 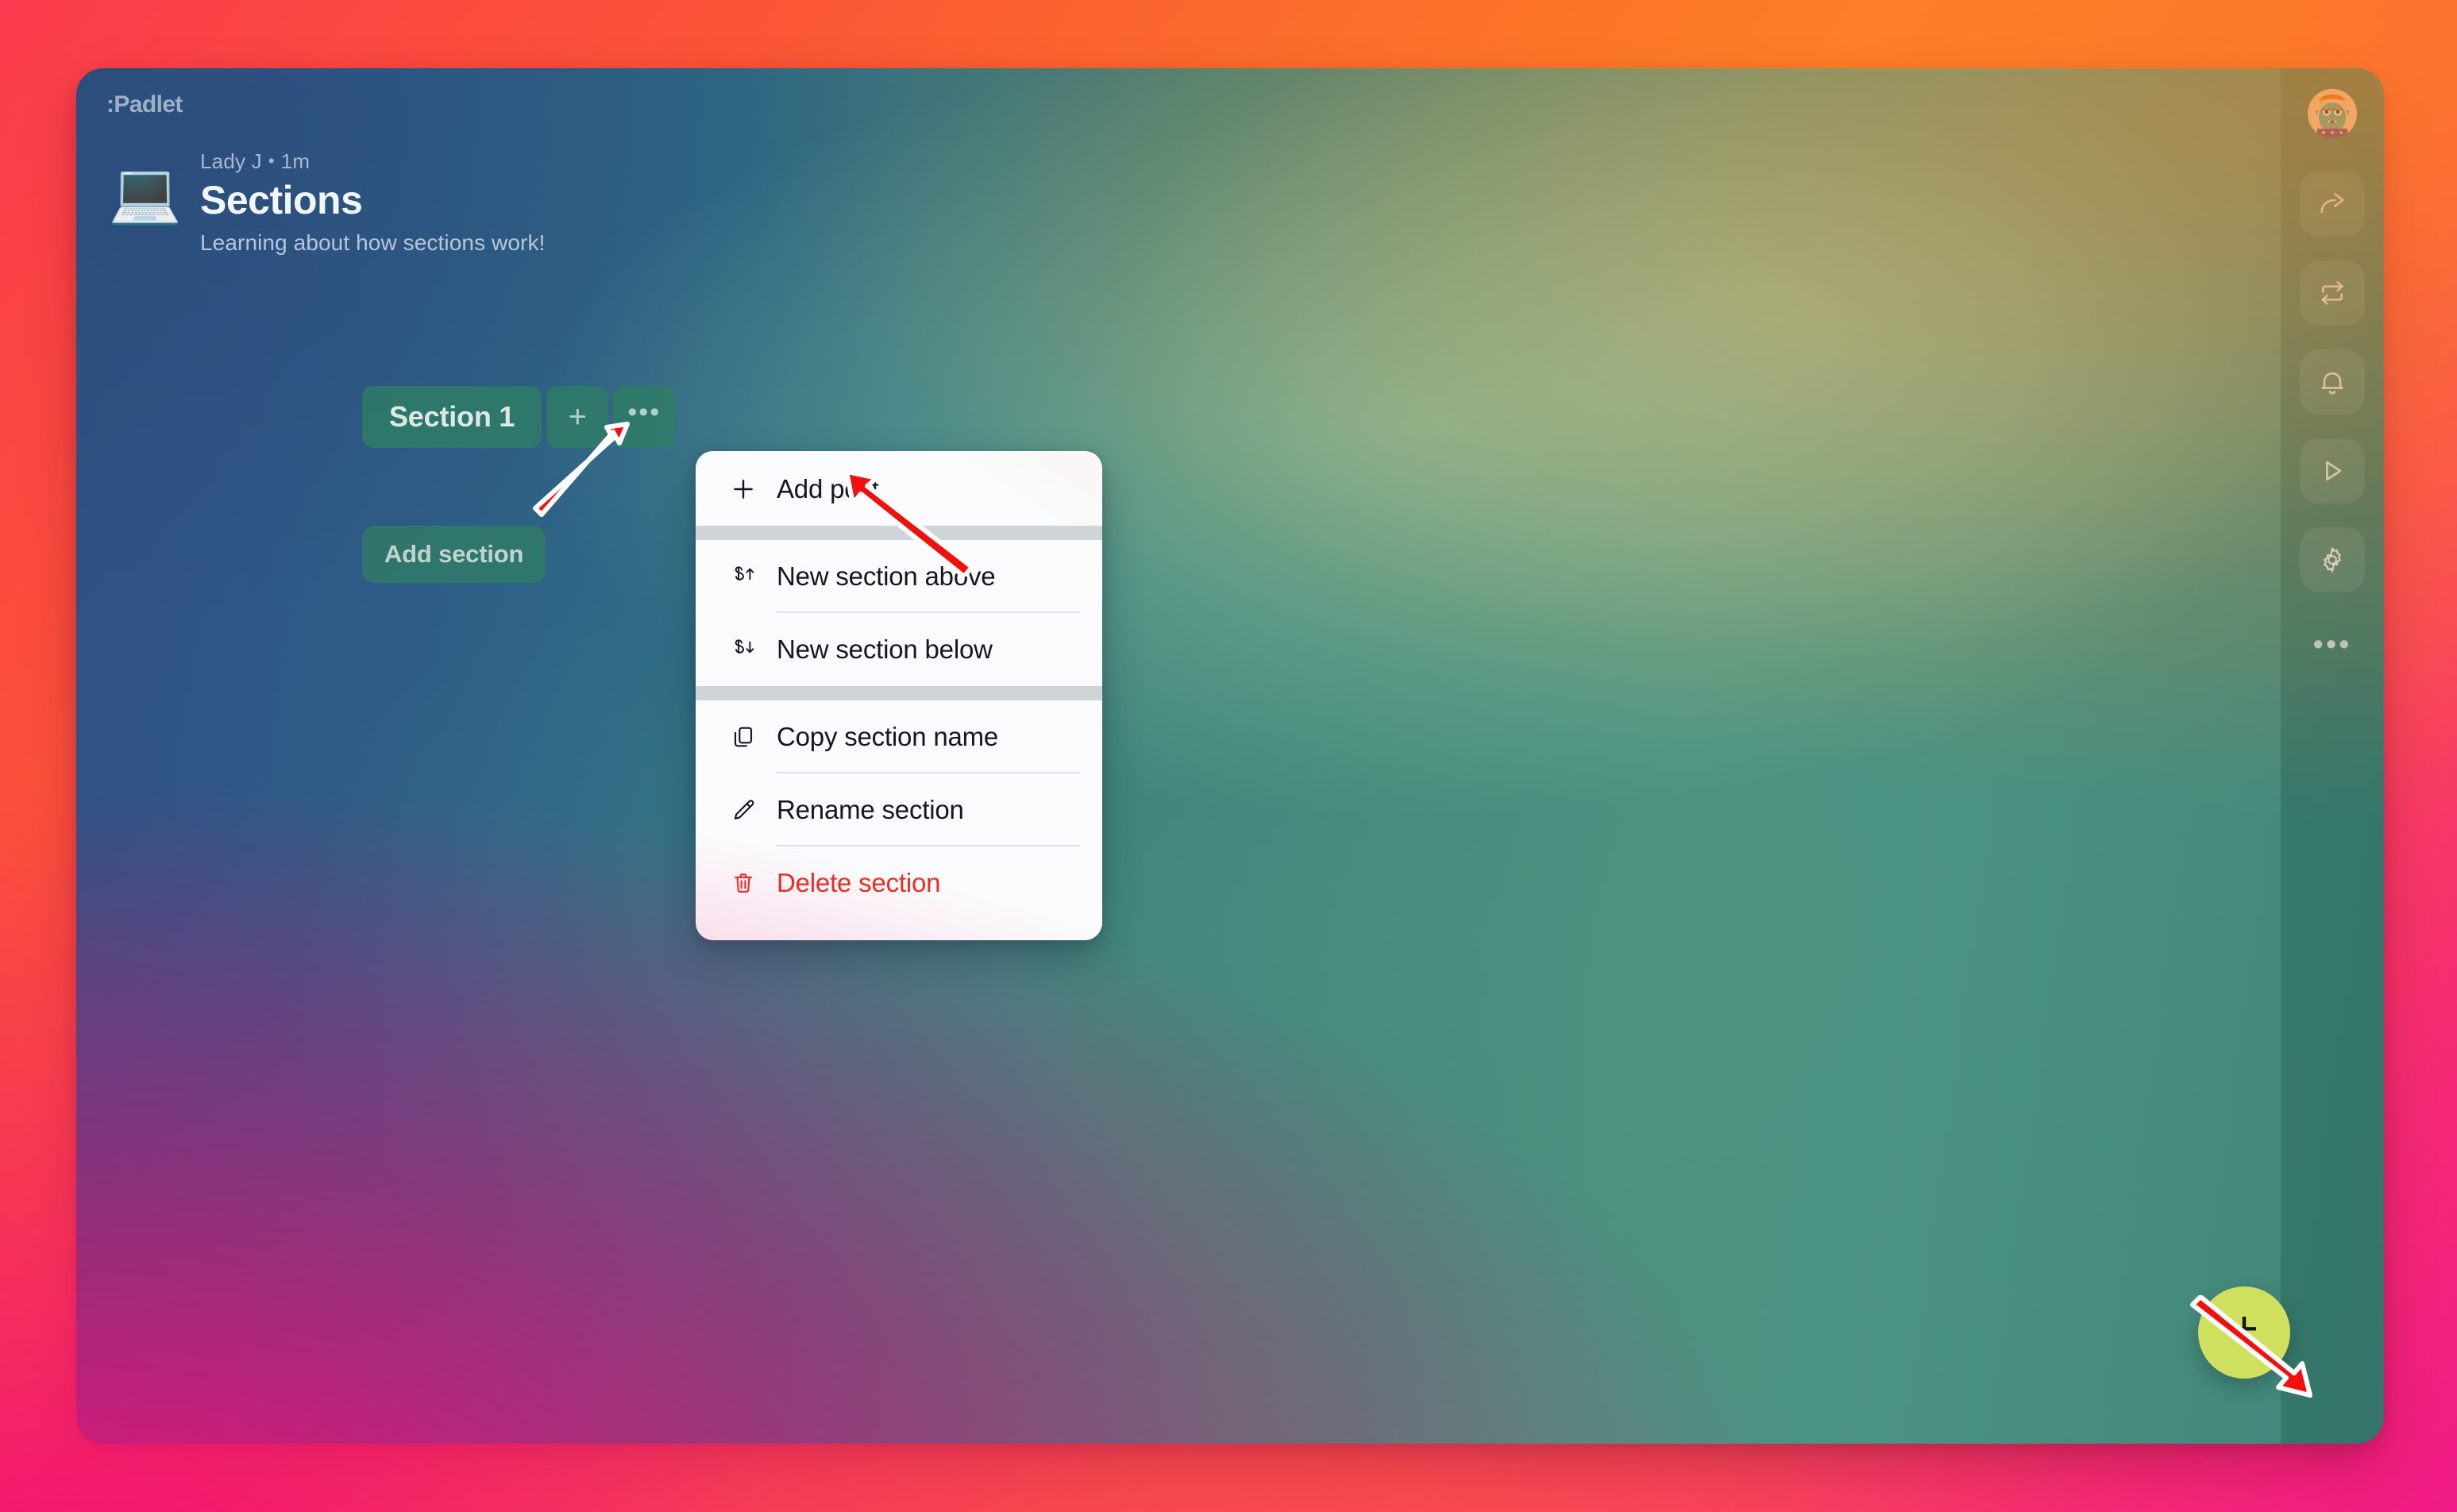 I want to click on menu-item-label: Copy section name, so click(x=888, y=736).